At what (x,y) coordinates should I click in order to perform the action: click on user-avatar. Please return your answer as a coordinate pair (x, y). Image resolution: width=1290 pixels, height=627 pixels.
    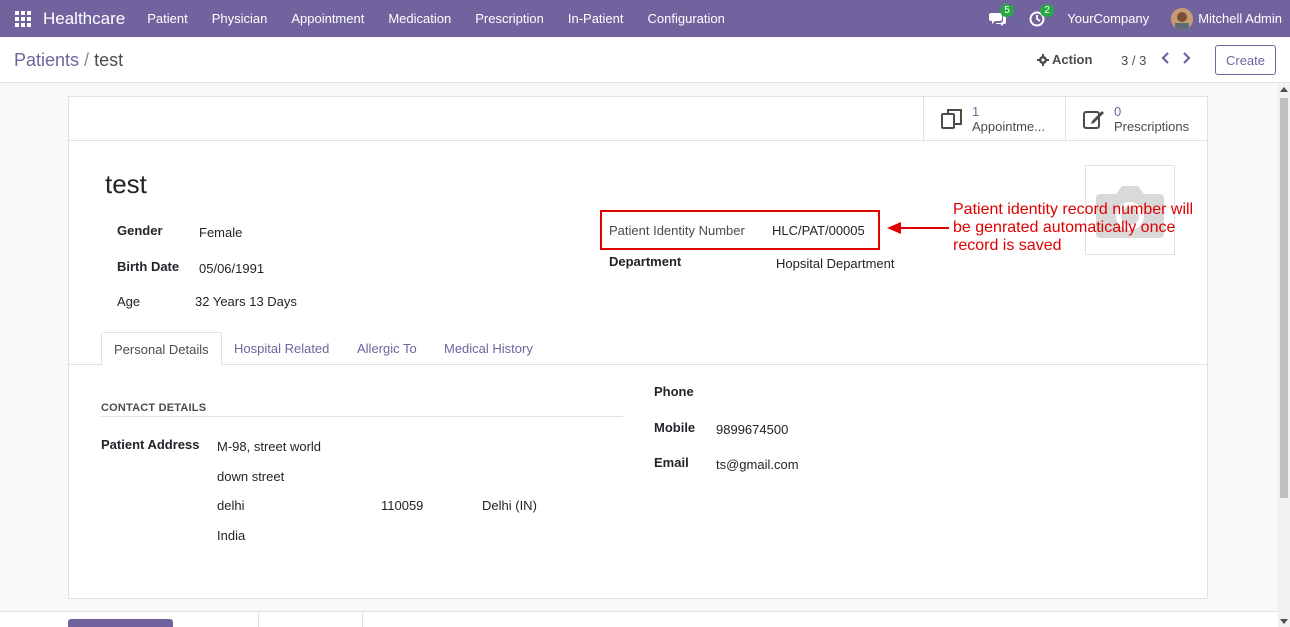
    Looking at the image, I should click on (1182, 18).